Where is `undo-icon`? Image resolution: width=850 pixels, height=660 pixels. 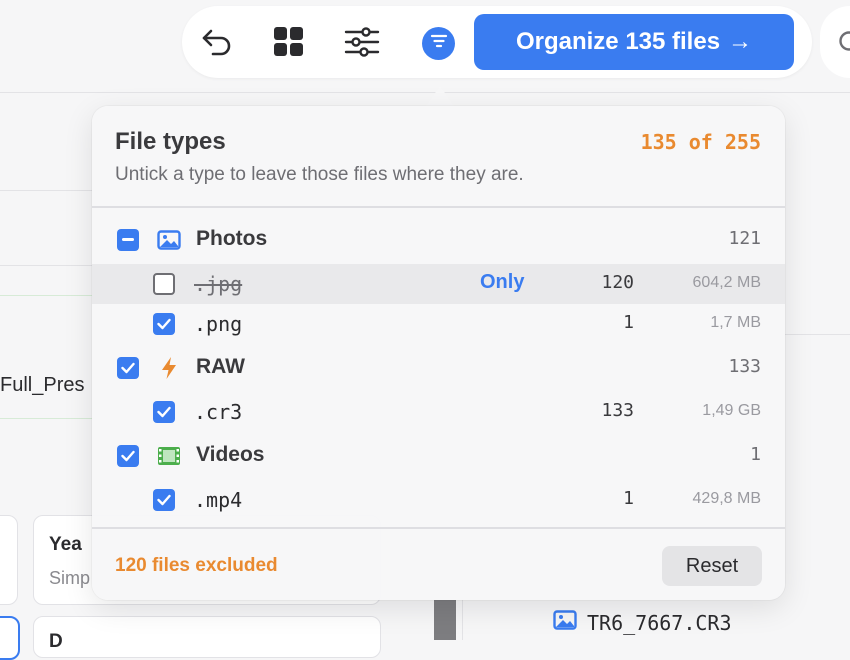
undo-icon is located at coordinates (217, 44).